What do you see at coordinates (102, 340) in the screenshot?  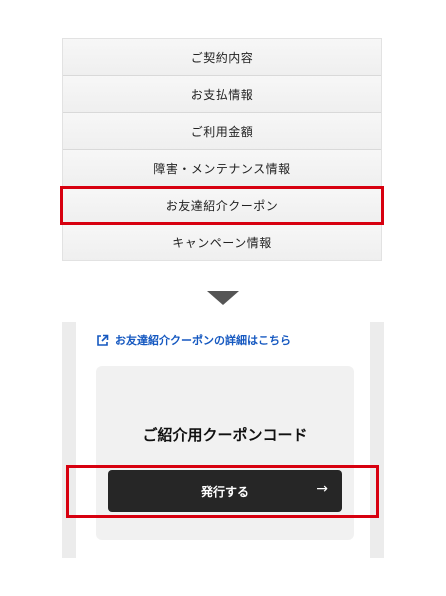 I see `external-link-icon` at bounding box center [102, 340].